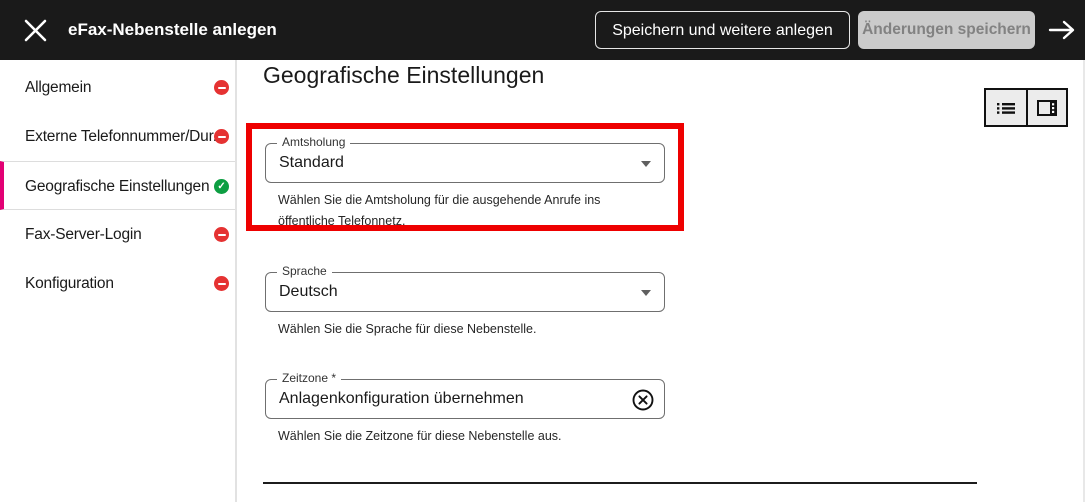  What do you see at coordinates (58, 87) in the screenshot?
I see `sidebar-item-label: Allgemein` at bounding box center [58, 87].